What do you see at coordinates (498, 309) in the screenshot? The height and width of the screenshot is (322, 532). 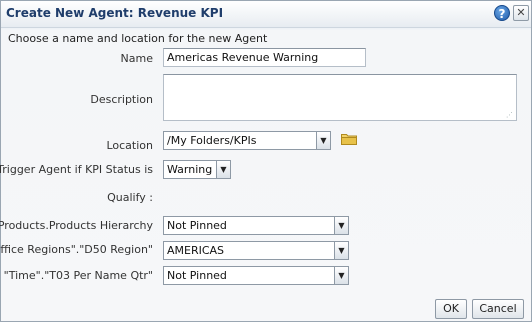 I see `cancel-button: Cancel` at bounding box center [498, 309].